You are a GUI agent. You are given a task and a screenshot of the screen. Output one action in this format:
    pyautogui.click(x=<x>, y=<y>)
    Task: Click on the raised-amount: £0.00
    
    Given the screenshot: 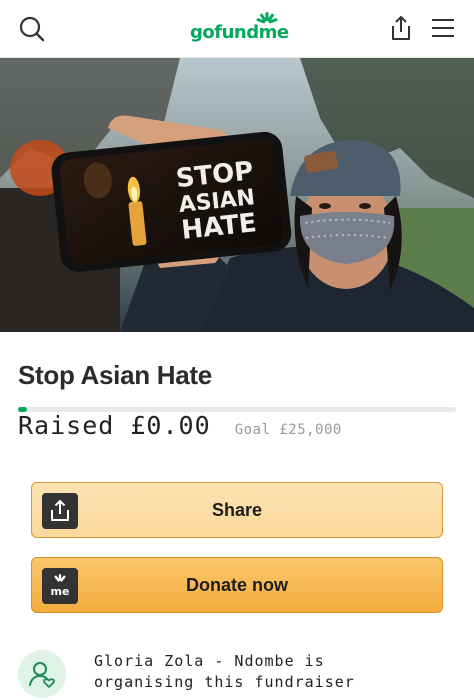 What is the action you would take?
    pyautogui.click(x=170, y=425)
    